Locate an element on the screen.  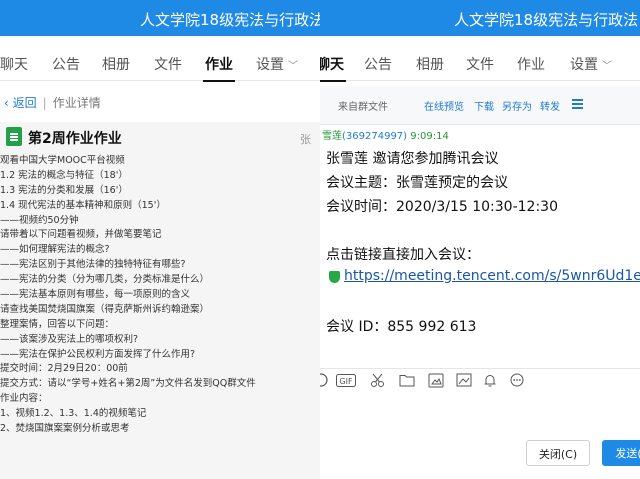
preview-online-link: 在线预览 is located at coordinates (444, 105).